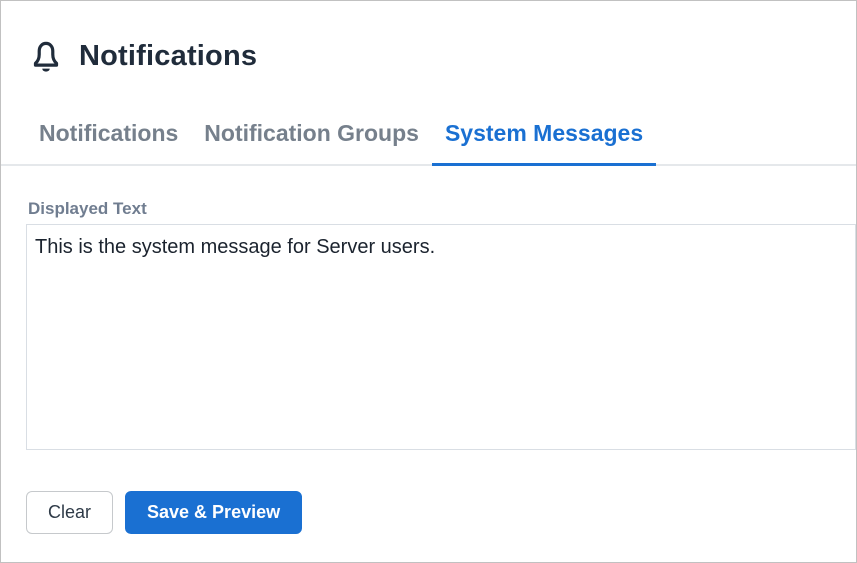 The image size is (857, 563). I want to click on displayed-text-label: Displayed Text, so click(87, 209).